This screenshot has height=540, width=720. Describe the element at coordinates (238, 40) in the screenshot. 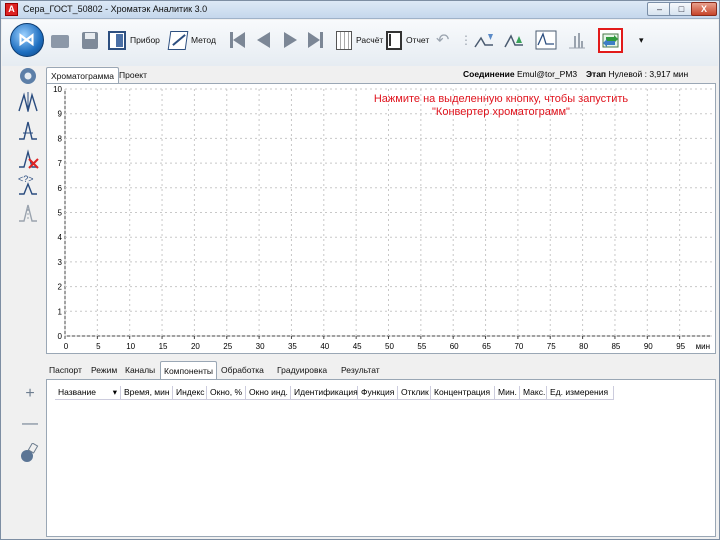

I see `first-chromatogram-button` at that location.